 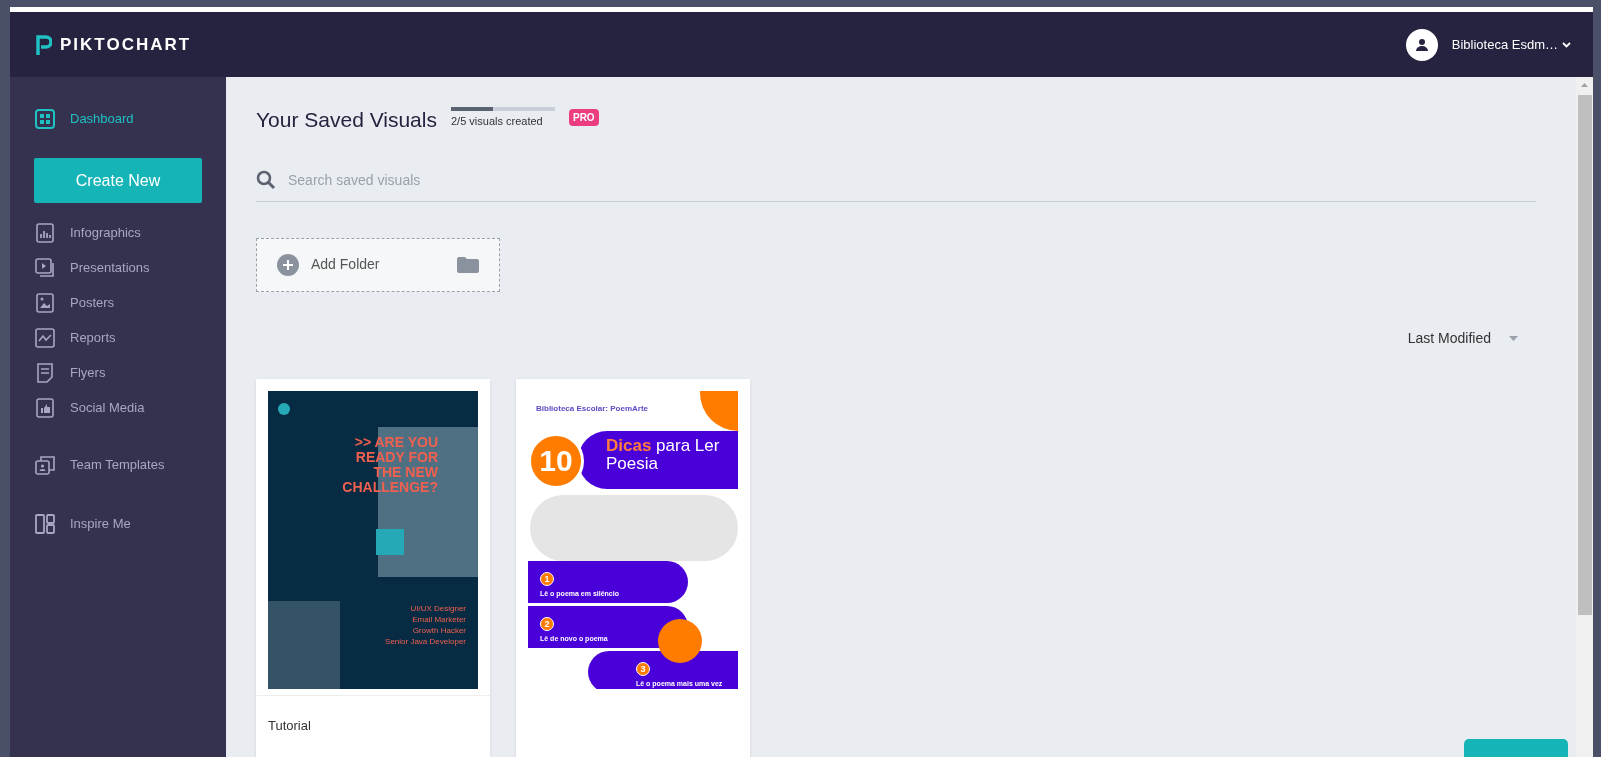 I want to click on sidebar-item: Reports, so click(x=118, y=337).